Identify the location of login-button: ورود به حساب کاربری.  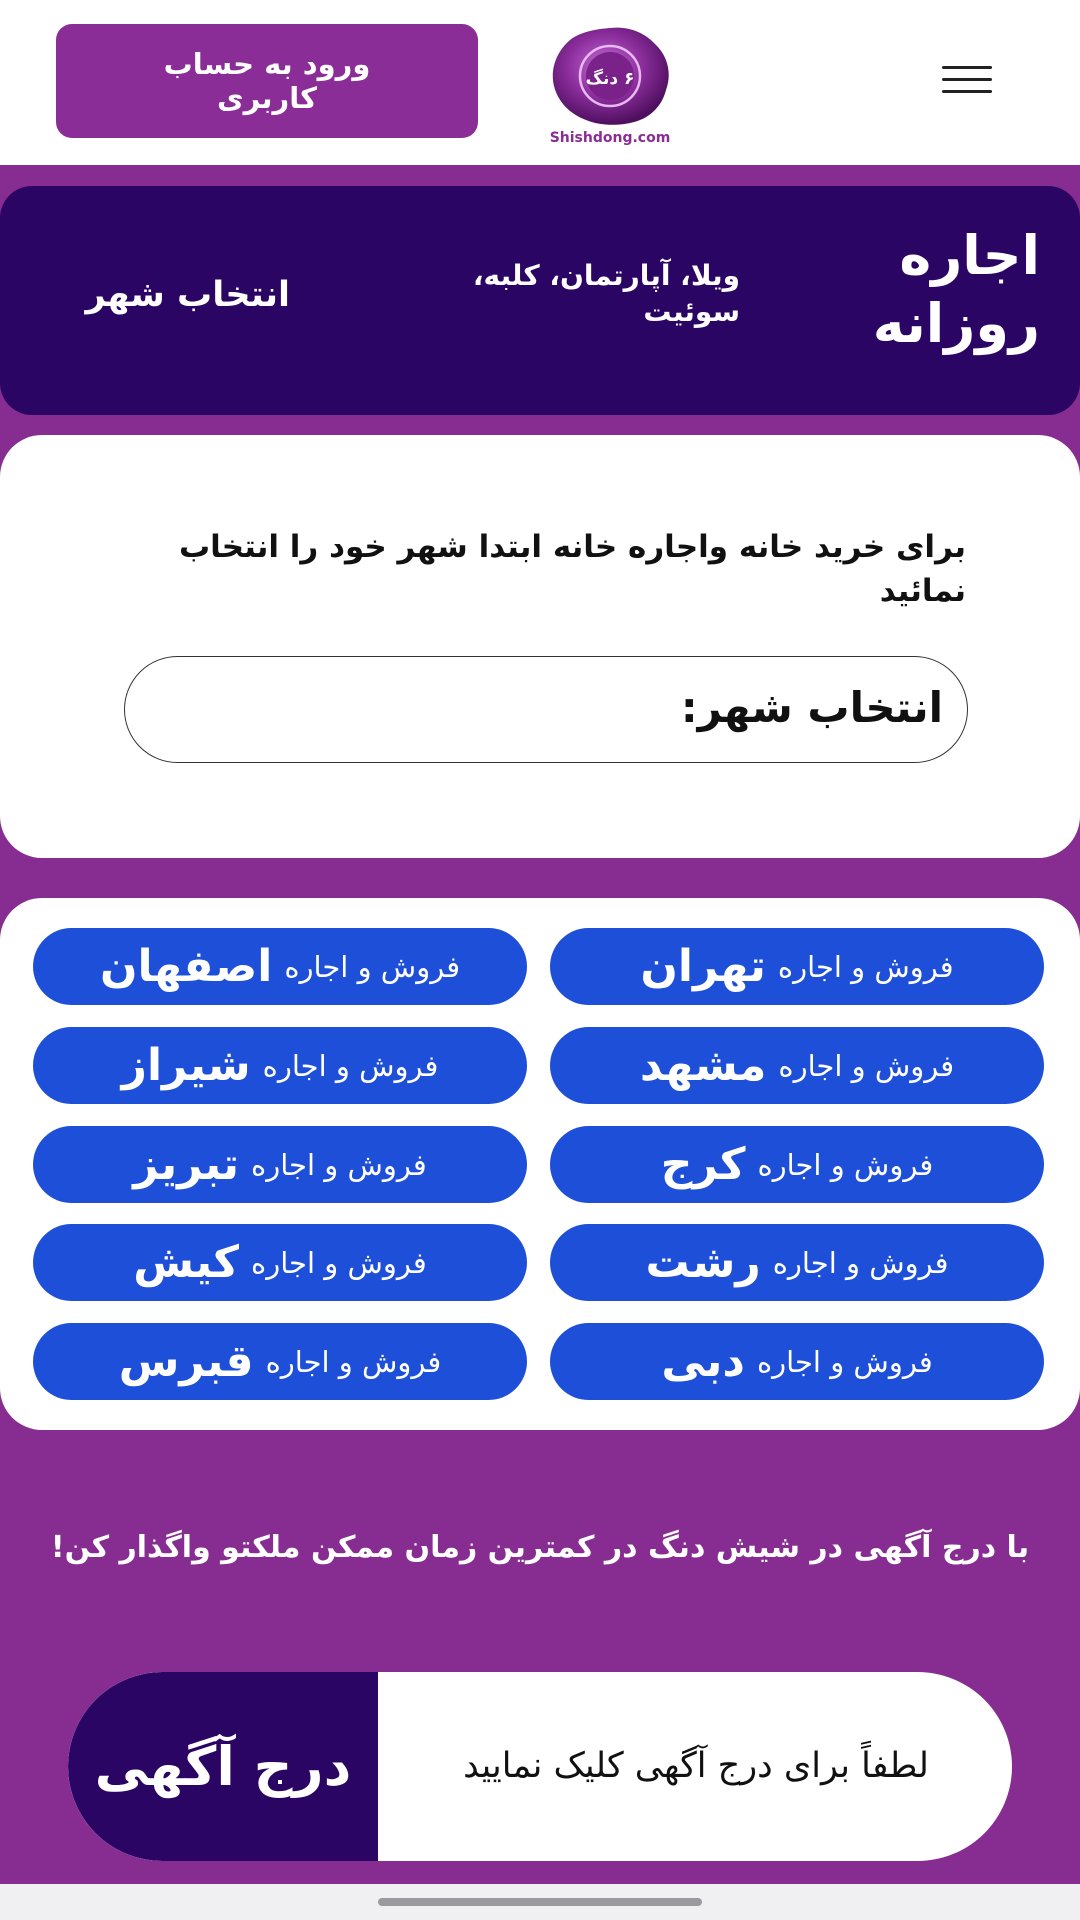
(267, 81).